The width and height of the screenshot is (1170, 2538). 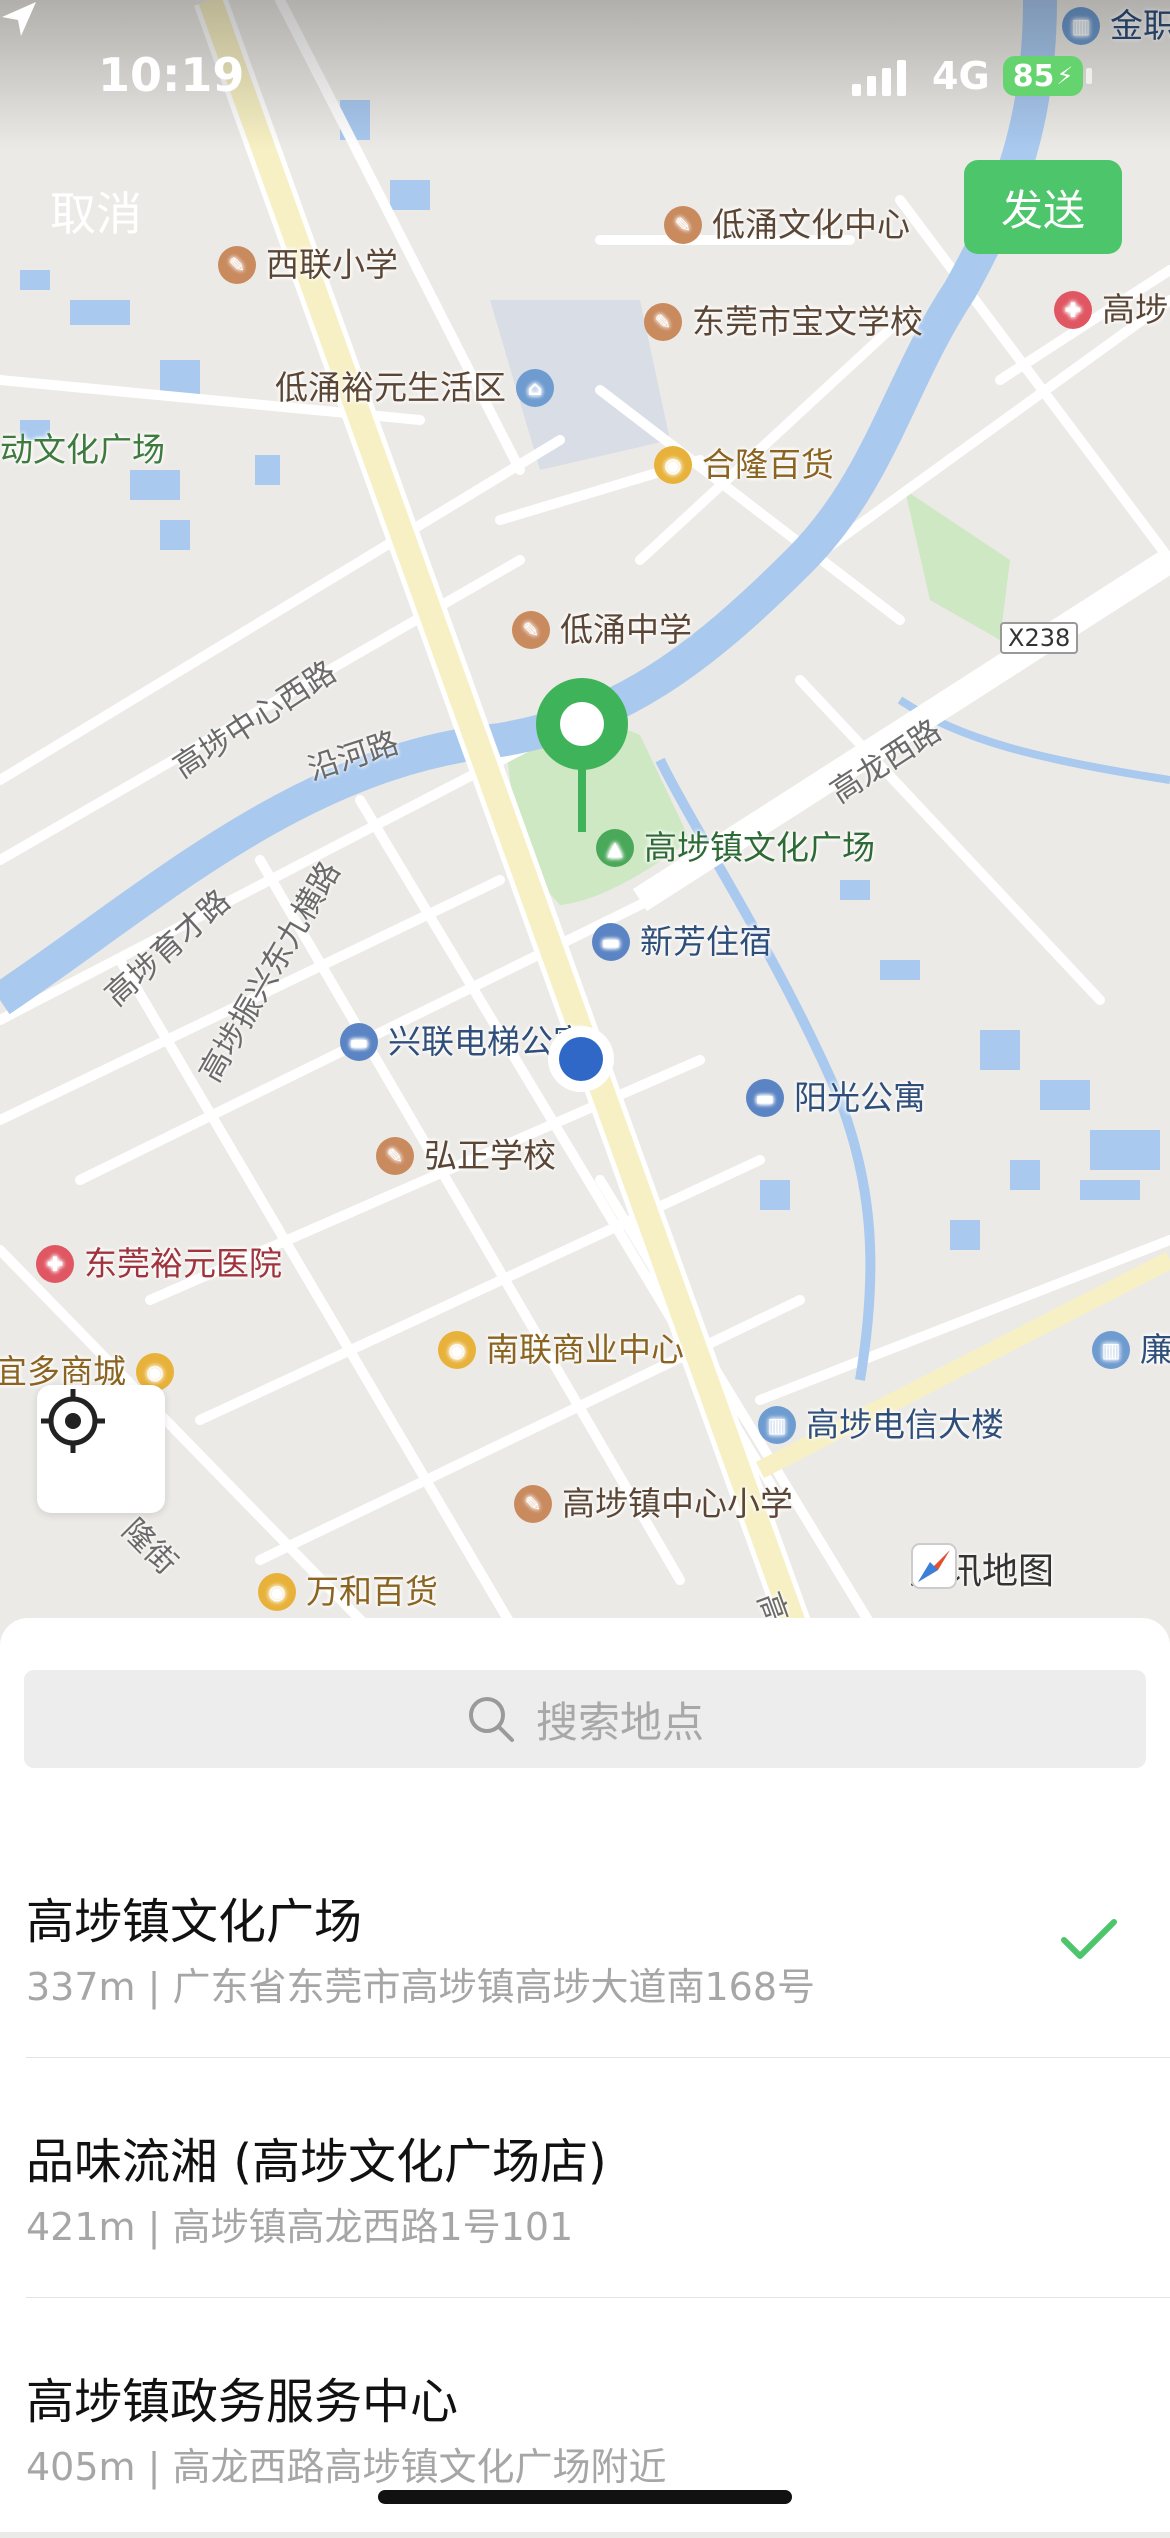 I want to click on map-attribution: 腾讯地图, so click(x=982, y=1568).